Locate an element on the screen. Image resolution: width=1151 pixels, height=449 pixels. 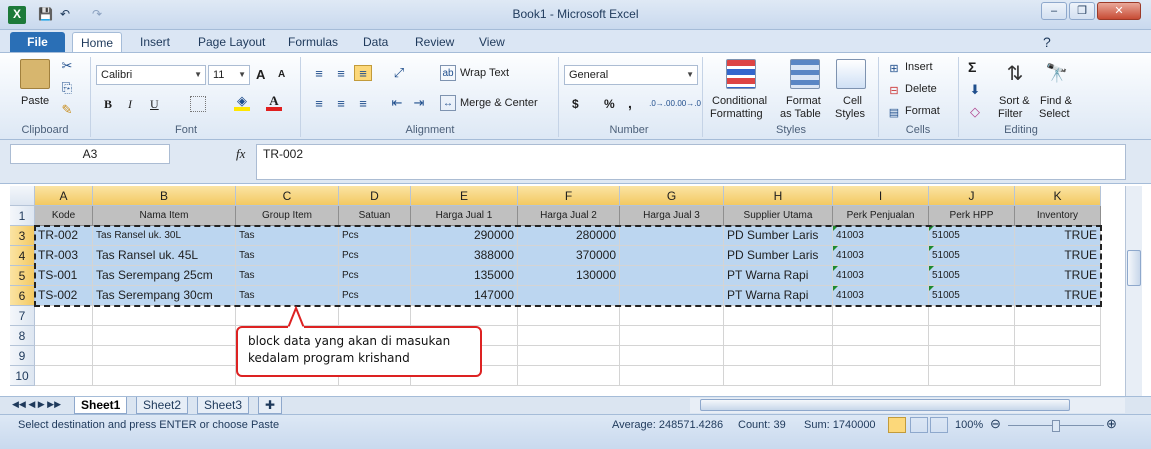
header-cell: Satuan is located at coordinates (375, 216).